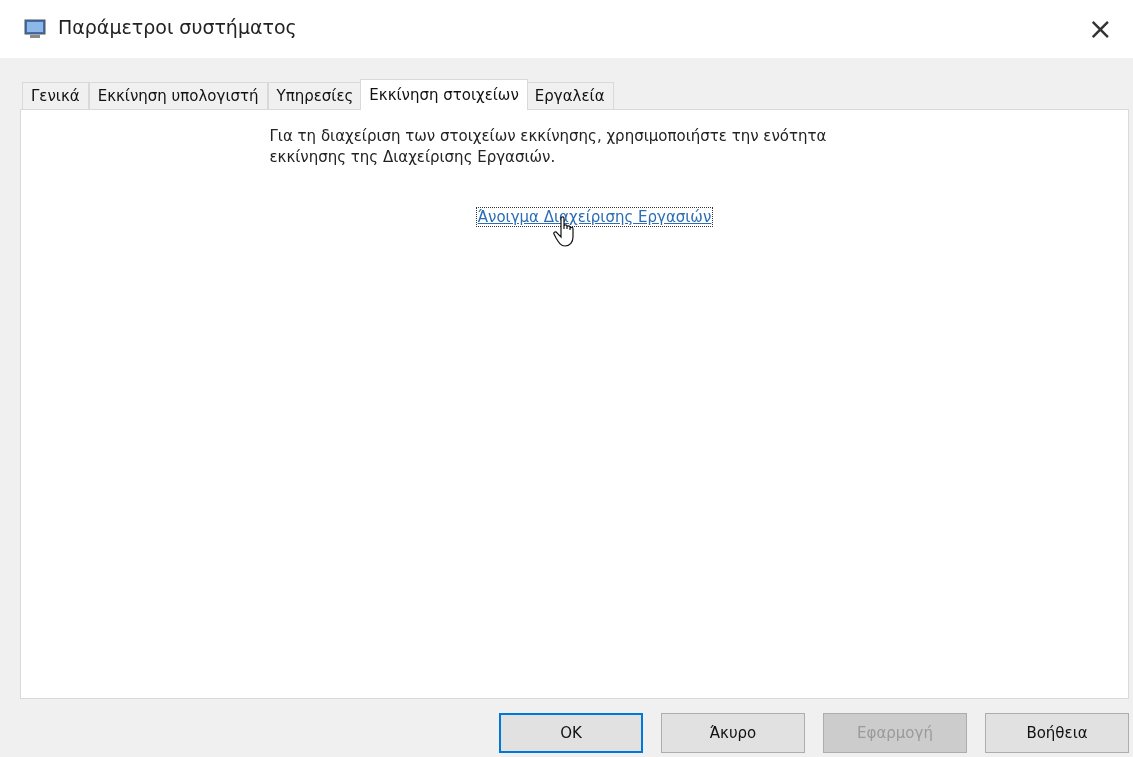 Image resolution: width=1133 pixels, height=757 pixels. Describe the element at coordinates (55, 95) in the screenshot. I see `tab: Γενικά` at that location.